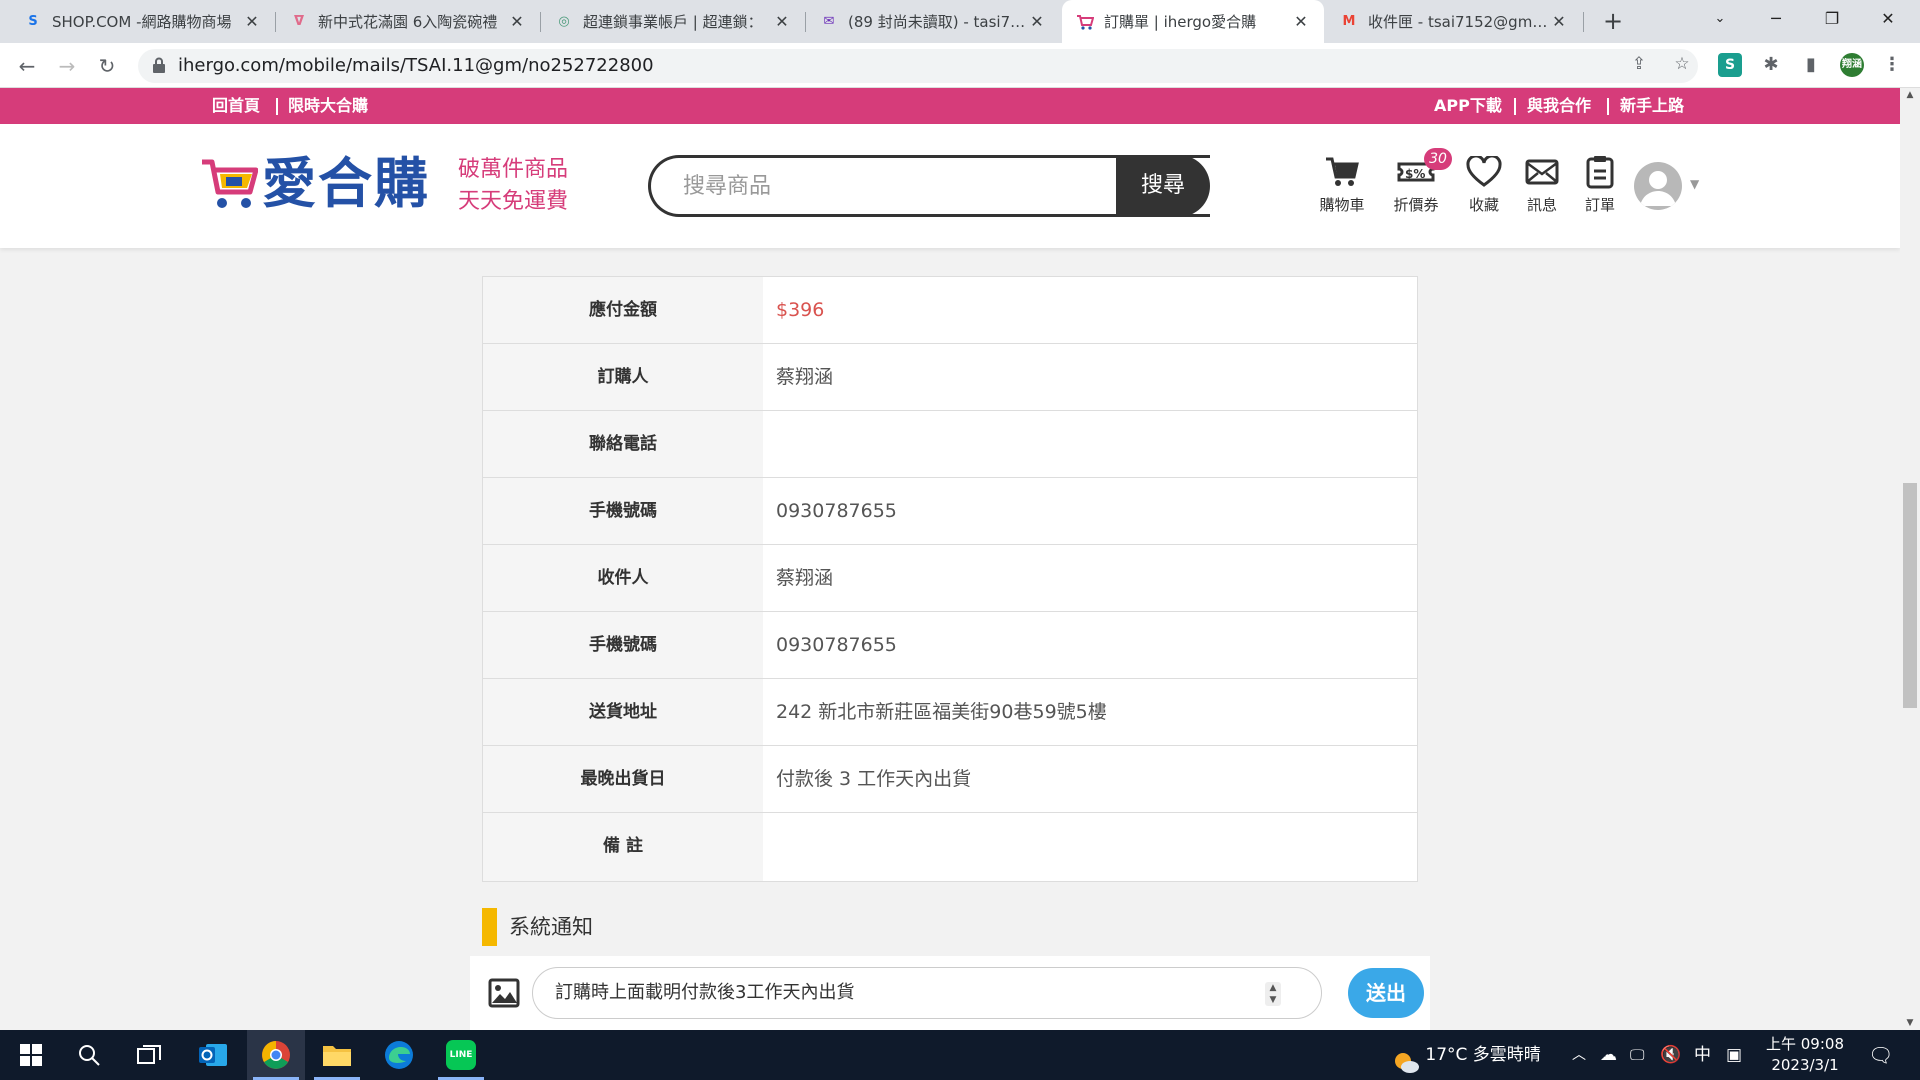  I want to click on minimize-button: ─, so click(1776, 20).